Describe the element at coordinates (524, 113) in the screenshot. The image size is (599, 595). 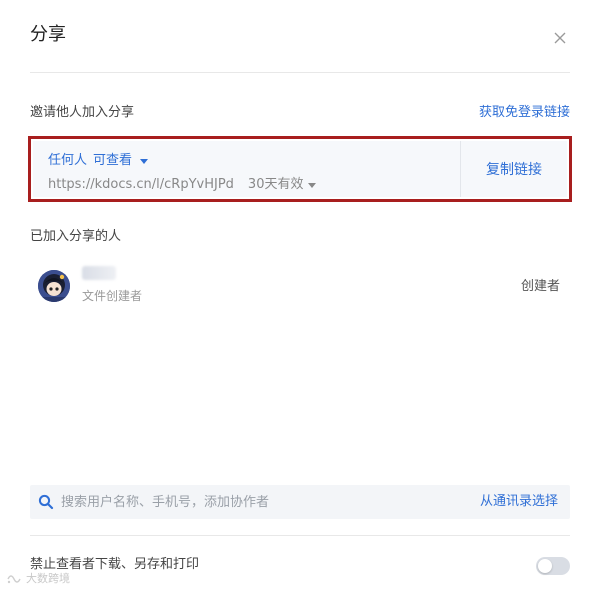
I see `free-login-link: 获取免登录链接` at that location.